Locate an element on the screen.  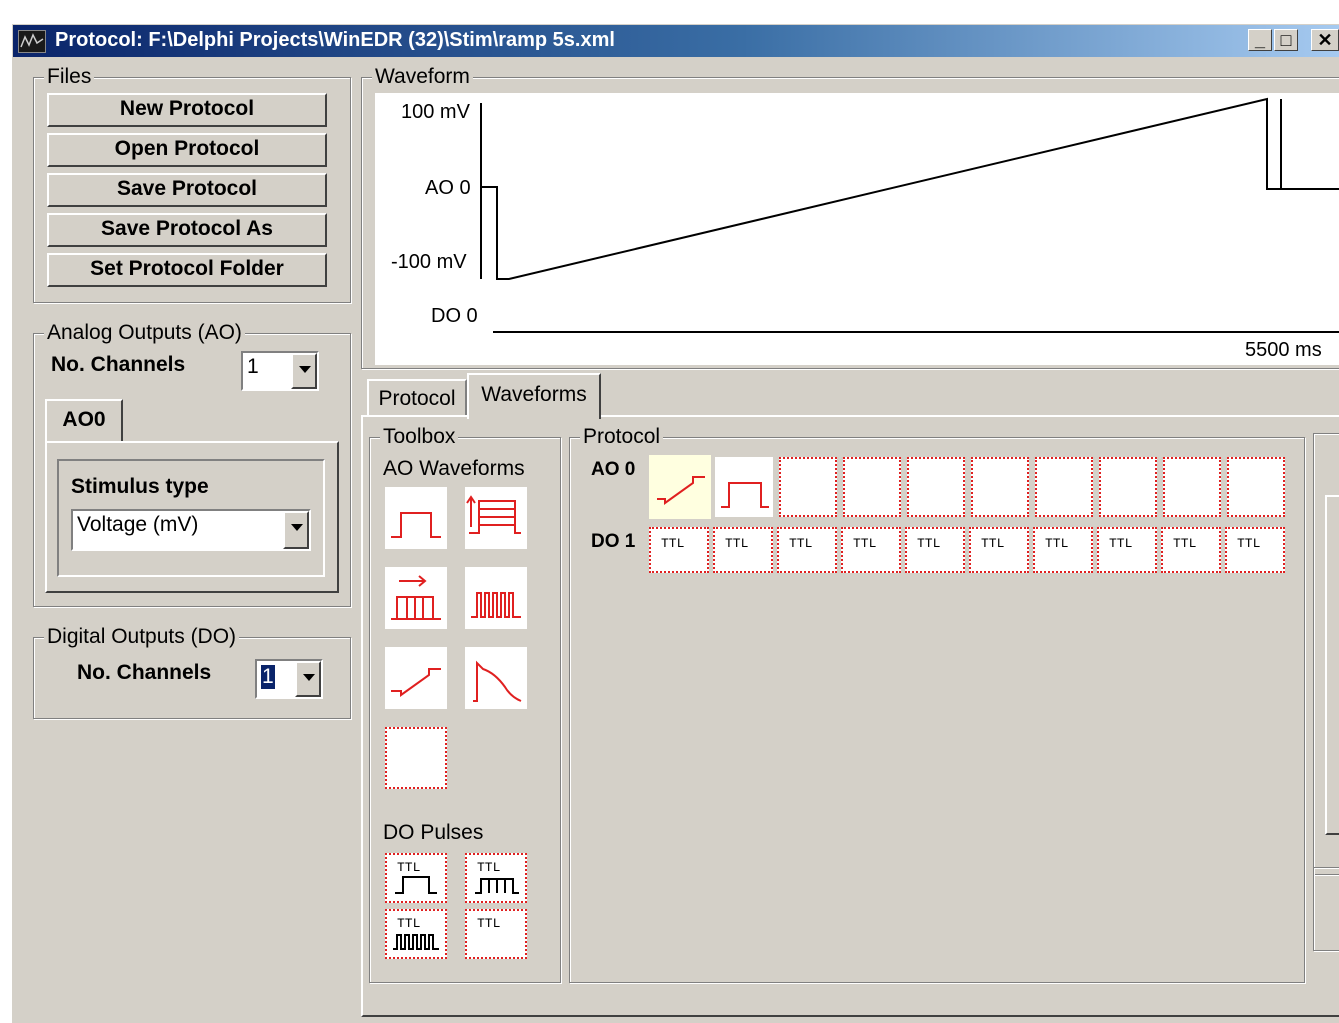
stimulus-type-value: Voltage (mV) is located at coordinates (138, 524).